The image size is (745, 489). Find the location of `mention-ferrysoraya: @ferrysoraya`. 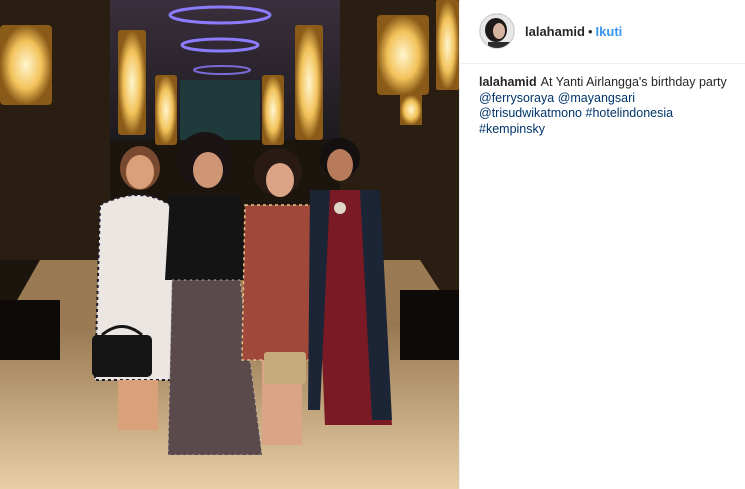

mention-ferrysoraya: @ferrysoraya is located at coordinates (516, 98).